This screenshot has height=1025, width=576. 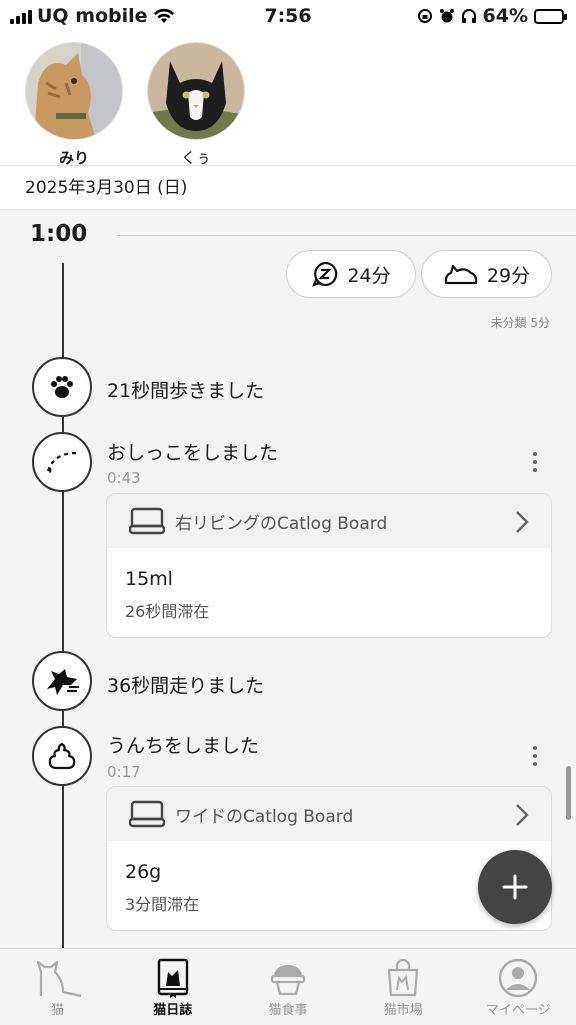 I want to click on tab-label: 猫, so click(x=58, y=1010).